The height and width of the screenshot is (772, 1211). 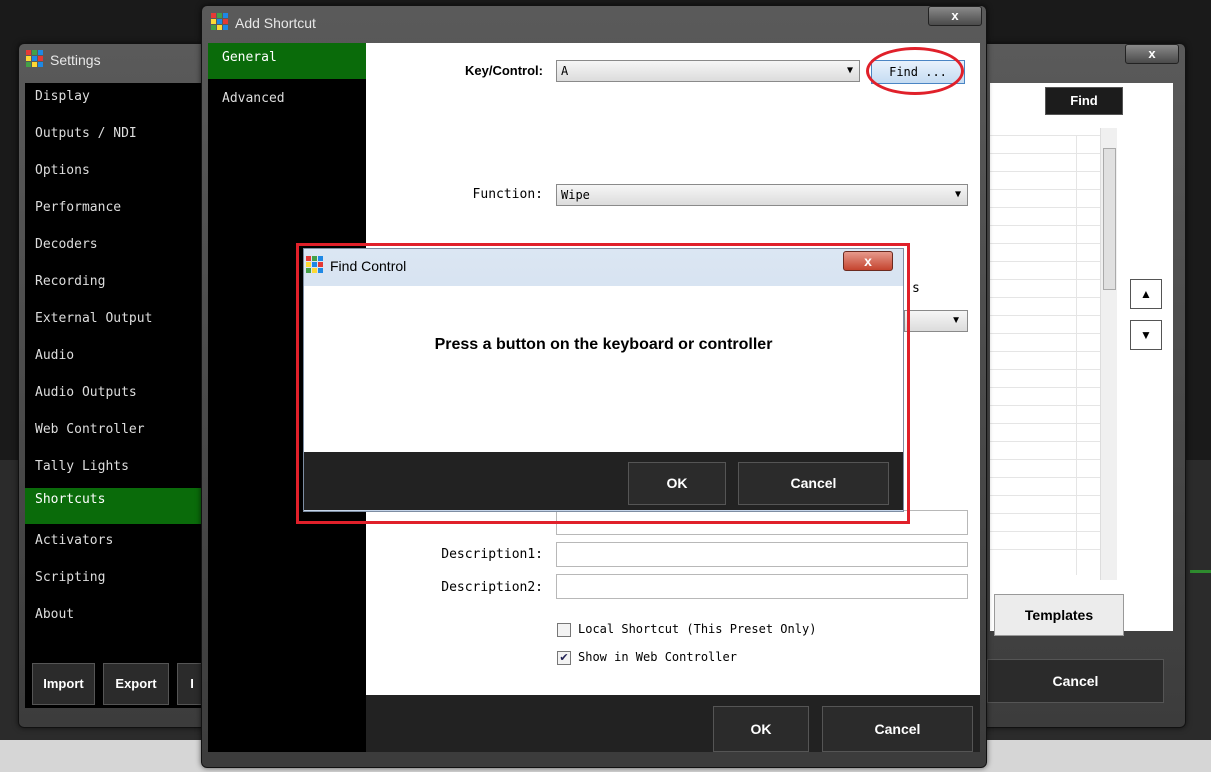 I want to click on show-in-web-checkbox: ✔, so click(x=564, y=658).